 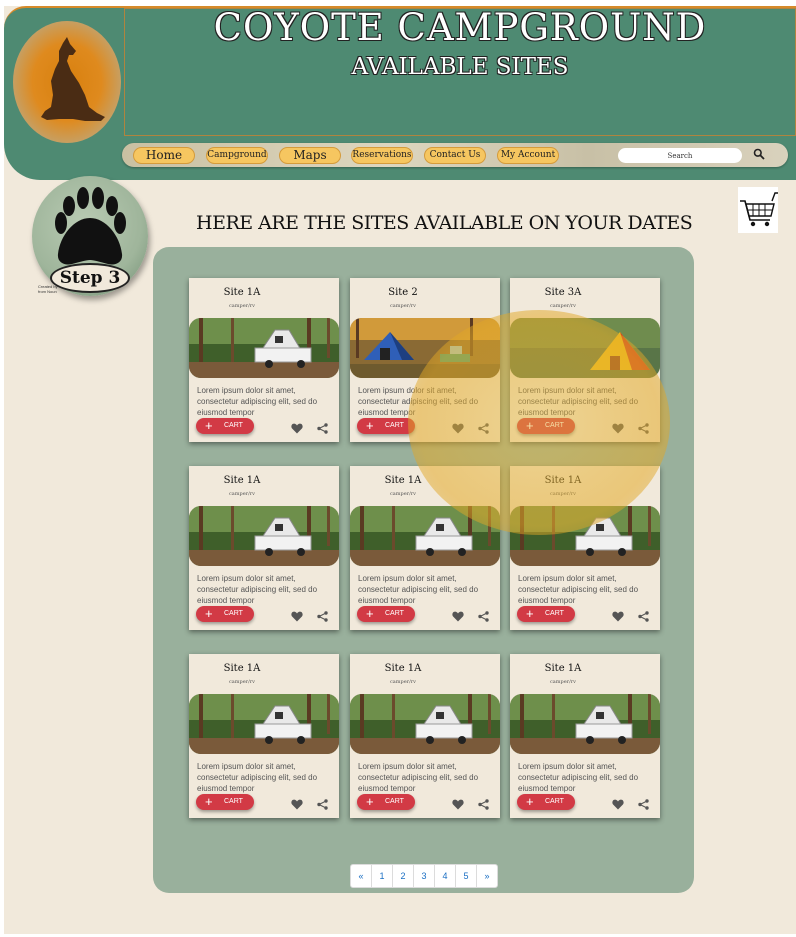 What do you see at coordinates (758, 210) in the screenshot?
I see `shopping-cart-icon` at bounding box center [758, 210].